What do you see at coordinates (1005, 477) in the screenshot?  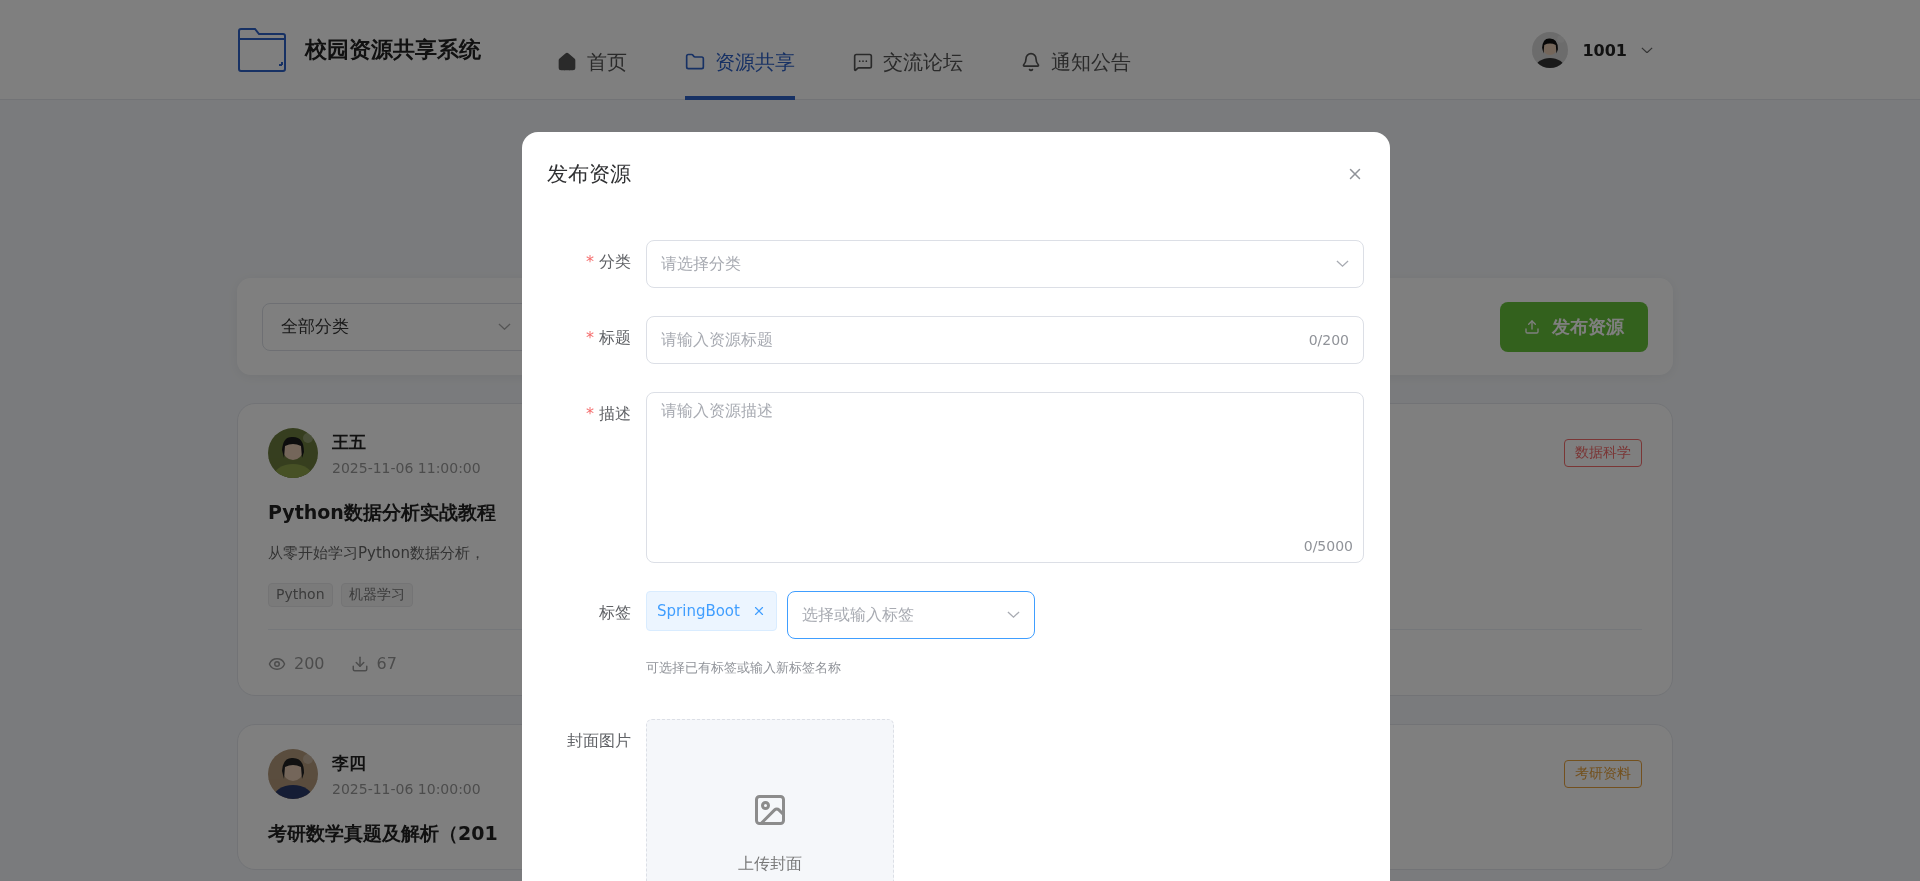 I see `description-textarea: 请输入资源描述 0/5000` at bounding box center [1005, 477].